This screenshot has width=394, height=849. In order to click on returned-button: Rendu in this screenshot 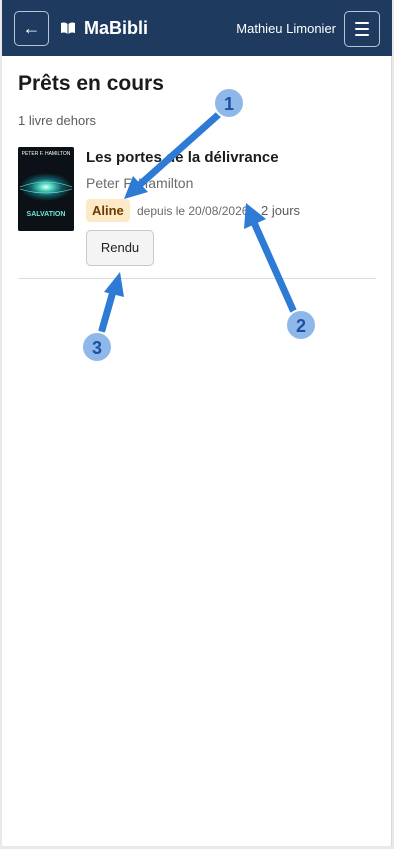, I will do `click(120, 248)`.